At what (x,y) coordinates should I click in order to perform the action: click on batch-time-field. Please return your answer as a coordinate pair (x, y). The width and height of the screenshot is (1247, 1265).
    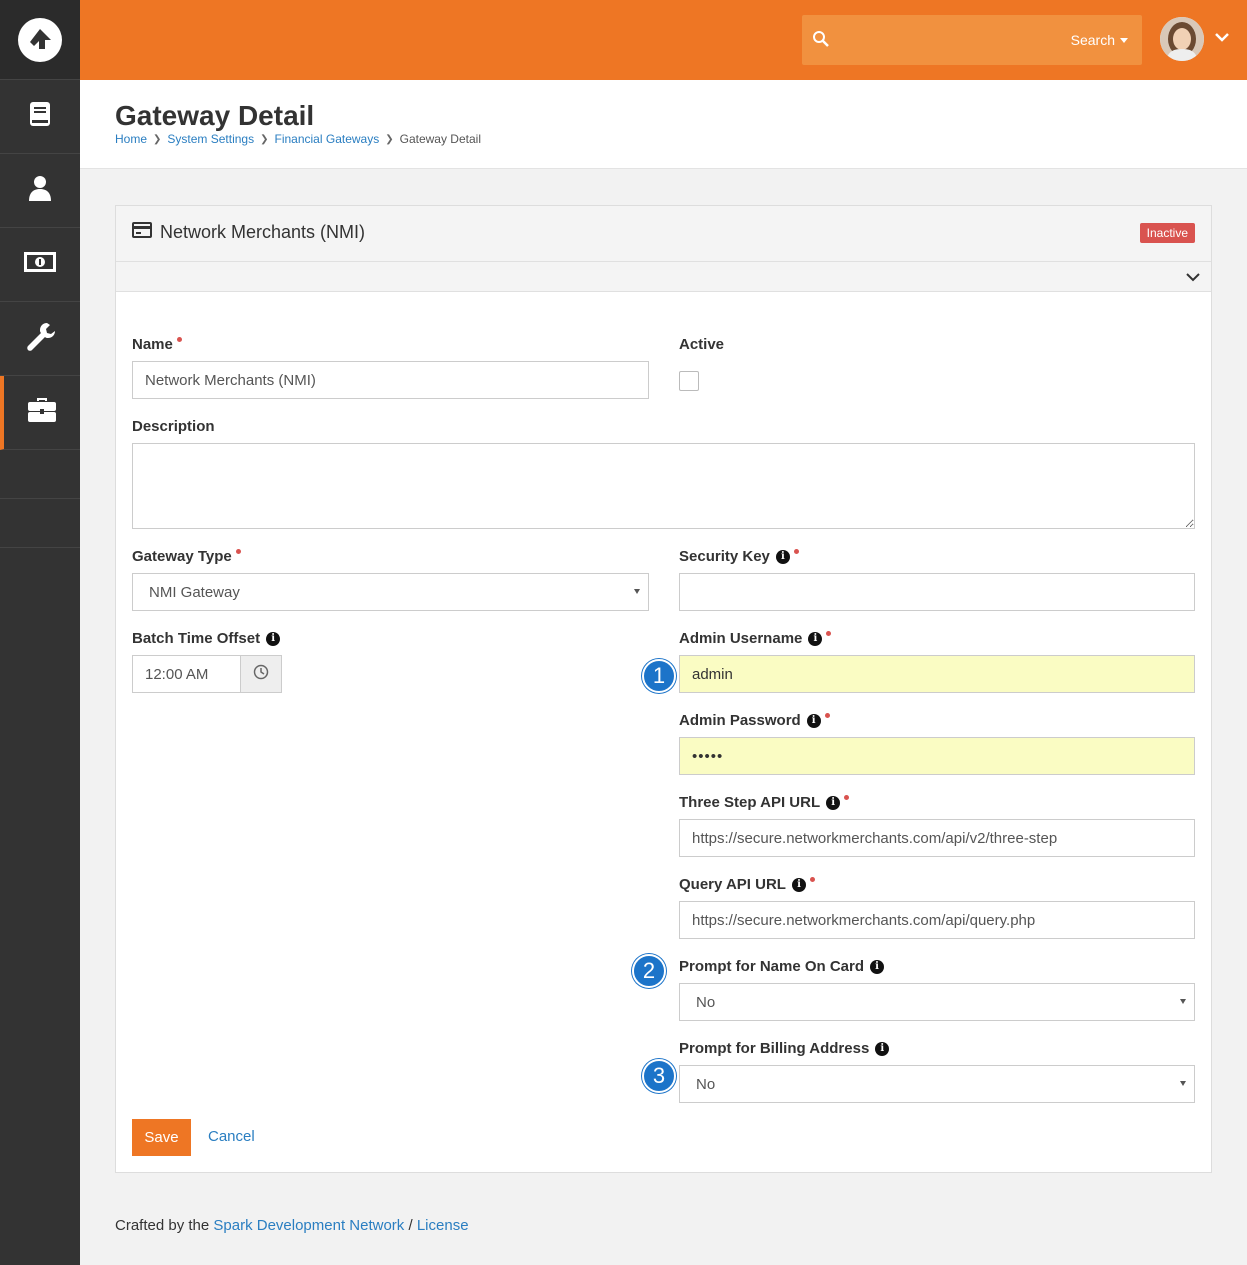
    Looking at the image, I should click on (187, 674).